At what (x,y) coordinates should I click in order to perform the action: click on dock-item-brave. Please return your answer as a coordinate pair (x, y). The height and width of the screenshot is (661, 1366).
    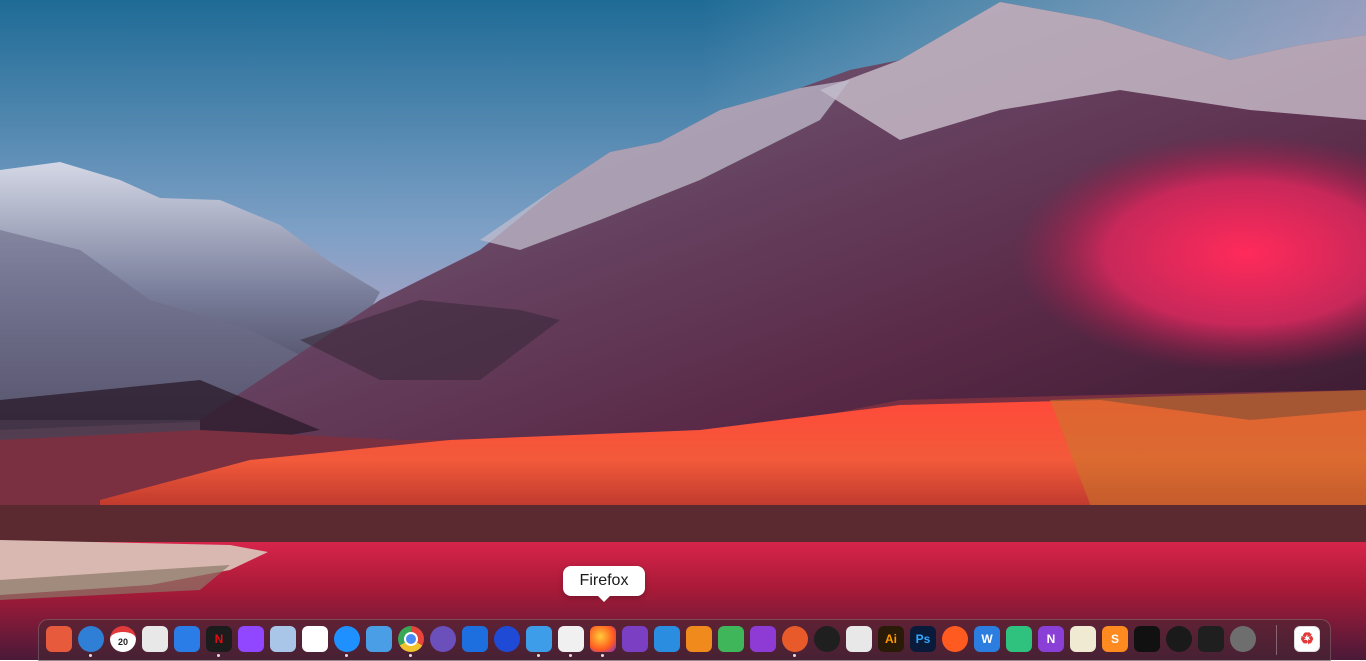
    Looking at the image, I should click on (507, 639).